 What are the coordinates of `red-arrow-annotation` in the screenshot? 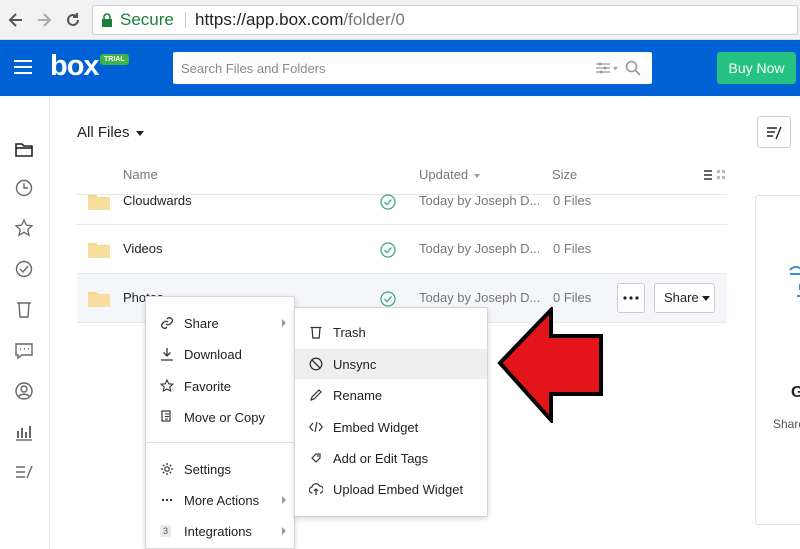 It's located at (550, 365).